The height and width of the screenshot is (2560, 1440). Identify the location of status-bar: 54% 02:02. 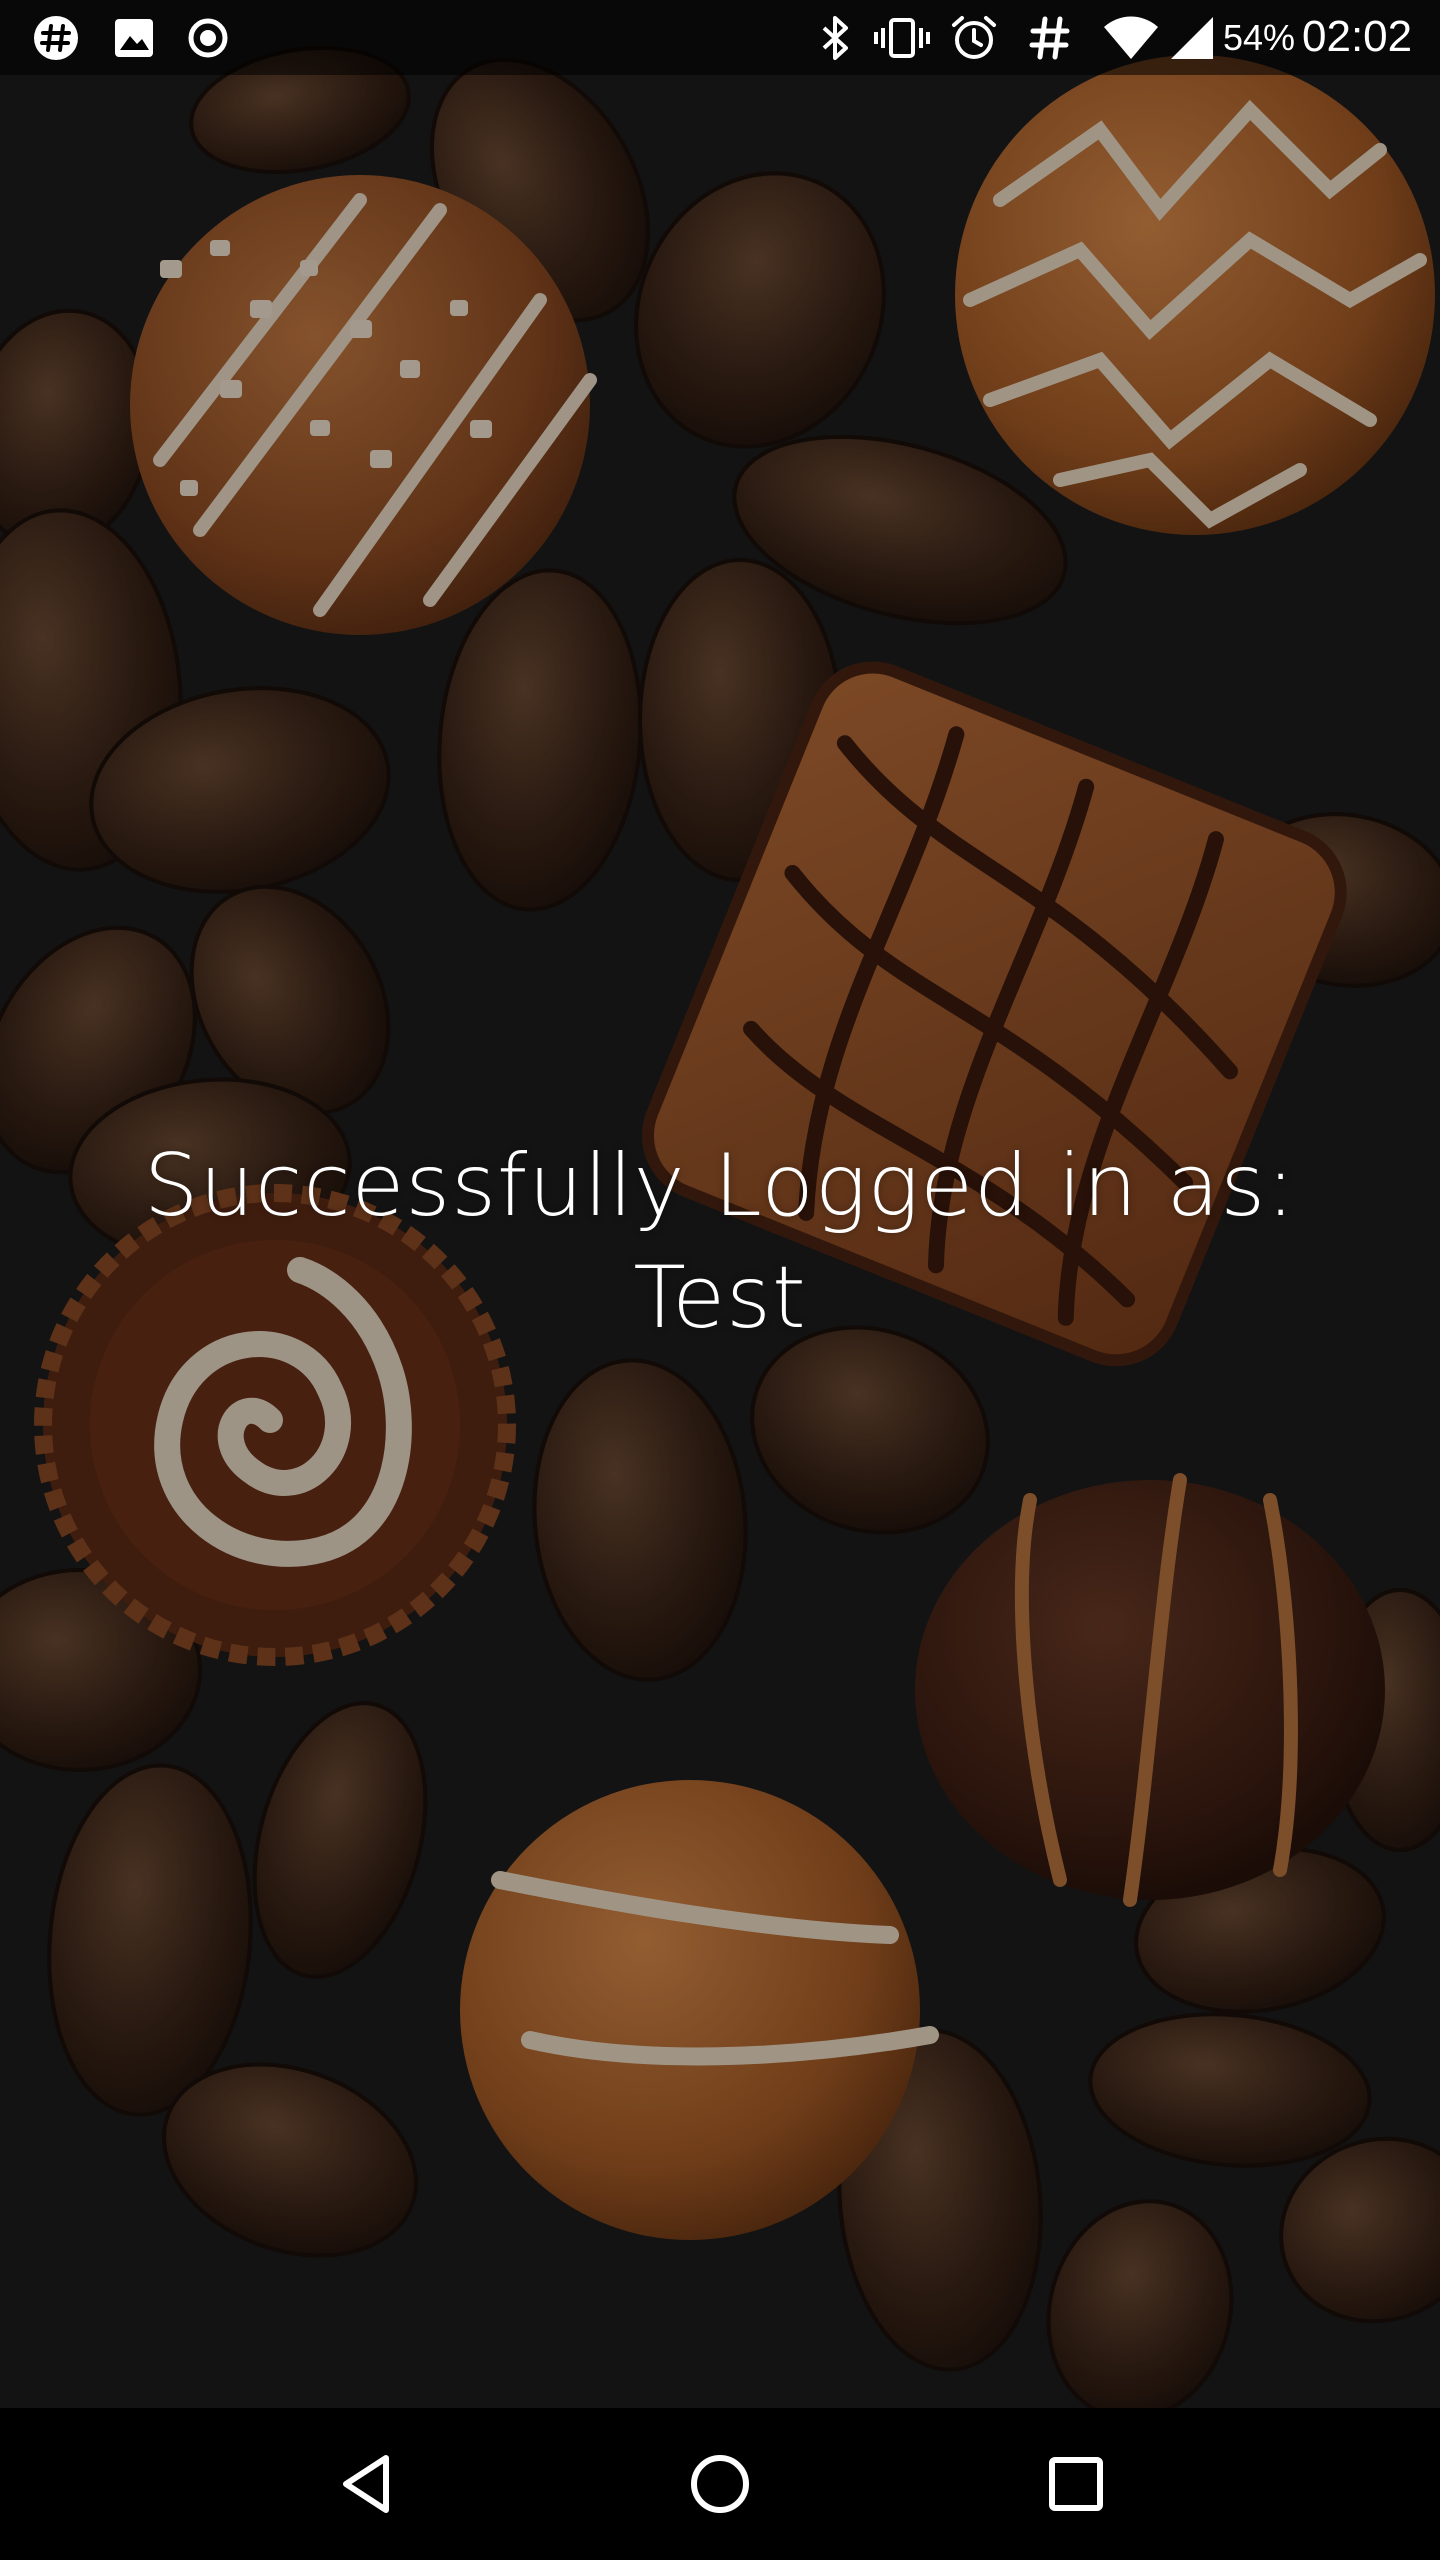
(720, 37).